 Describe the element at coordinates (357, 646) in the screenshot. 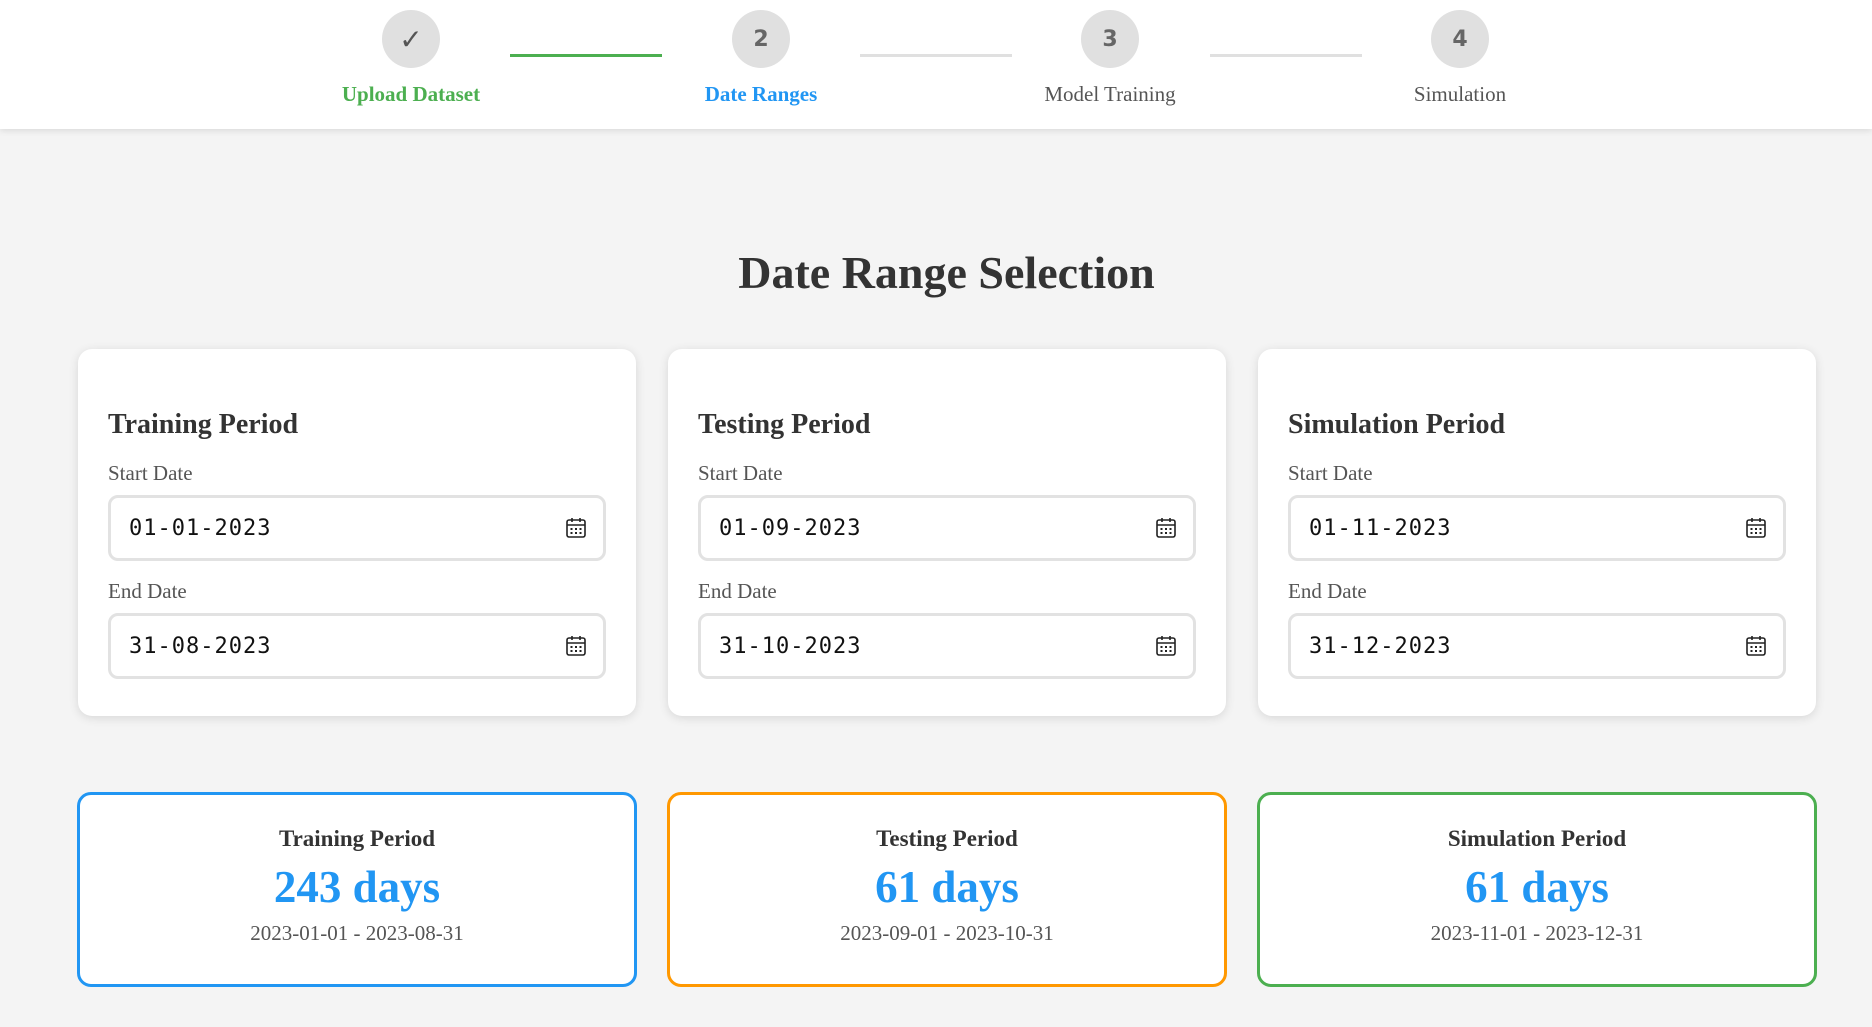

I see `training-end-date-input: 31-08-2023` at that location.